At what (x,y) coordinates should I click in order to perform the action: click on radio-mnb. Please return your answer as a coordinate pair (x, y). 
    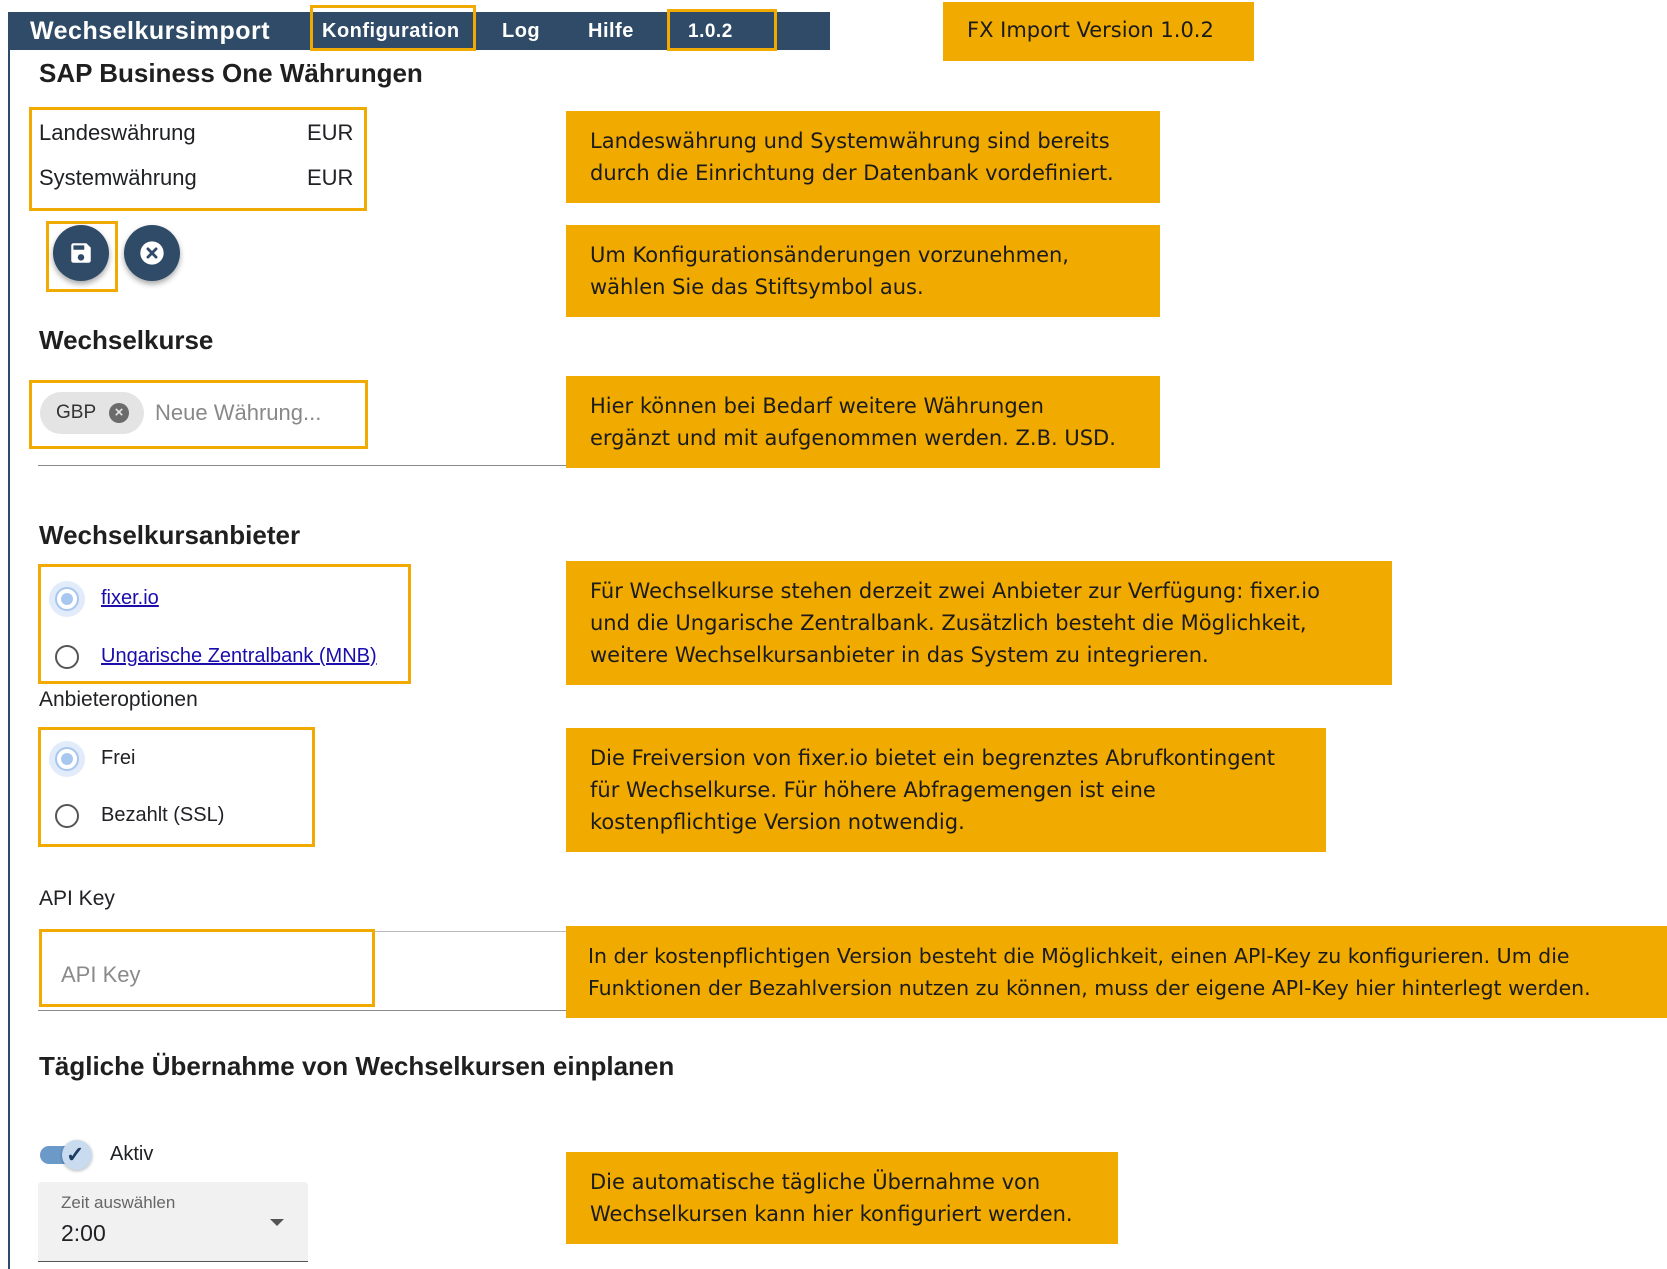
    Looking at the image, I should click on (67, 657).